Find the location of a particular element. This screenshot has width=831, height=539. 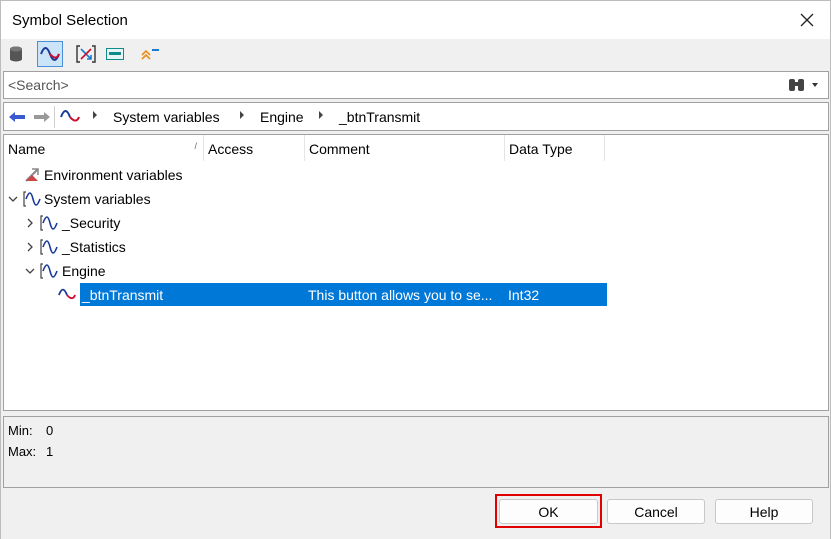

tree-row: Environment variables is located at coordinates (416, 175).